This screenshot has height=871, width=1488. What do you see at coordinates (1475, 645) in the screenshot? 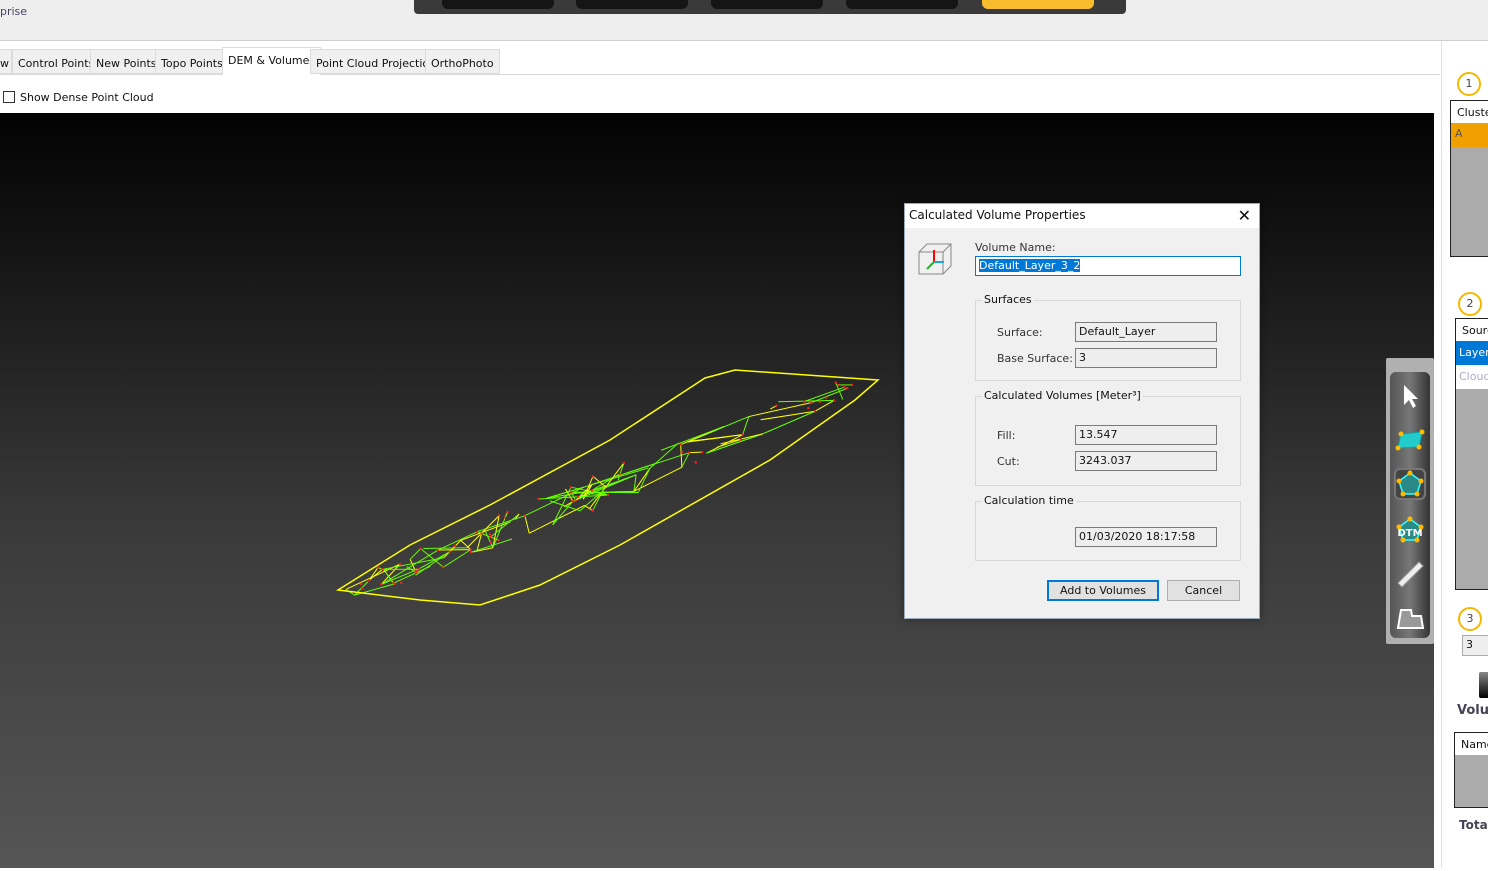
I see `step-3-field: 3` at bounding box center [1475, 645].